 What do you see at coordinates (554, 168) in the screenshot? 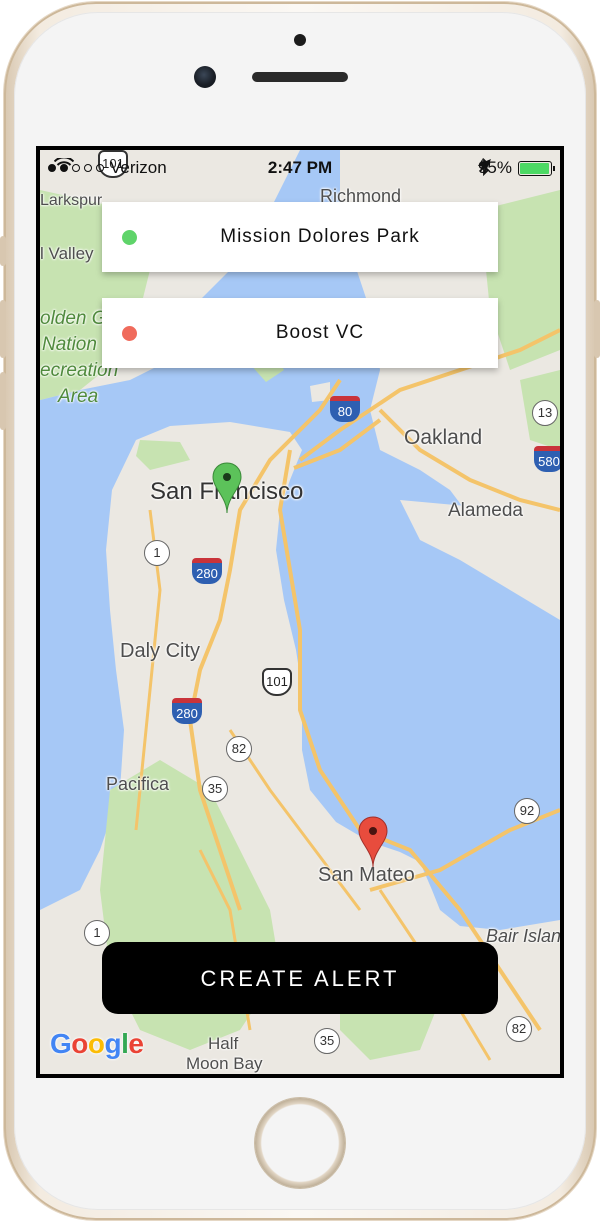
I see `battery-tip` at bounding box center [554, 168].